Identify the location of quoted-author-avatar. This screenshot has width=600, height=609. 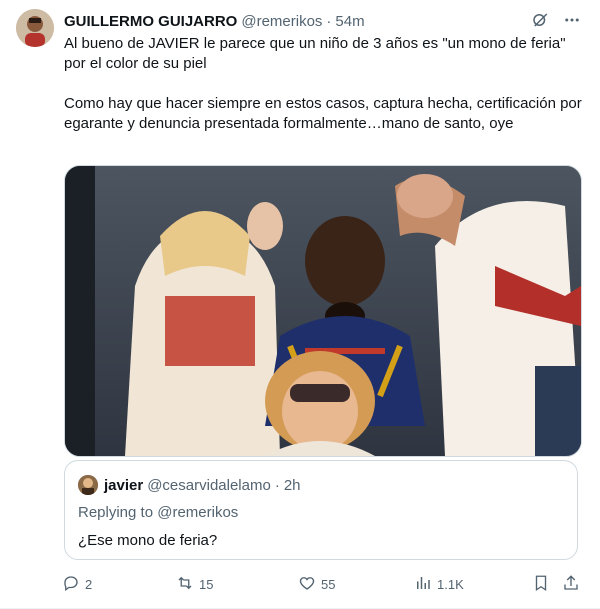
(88, 485).